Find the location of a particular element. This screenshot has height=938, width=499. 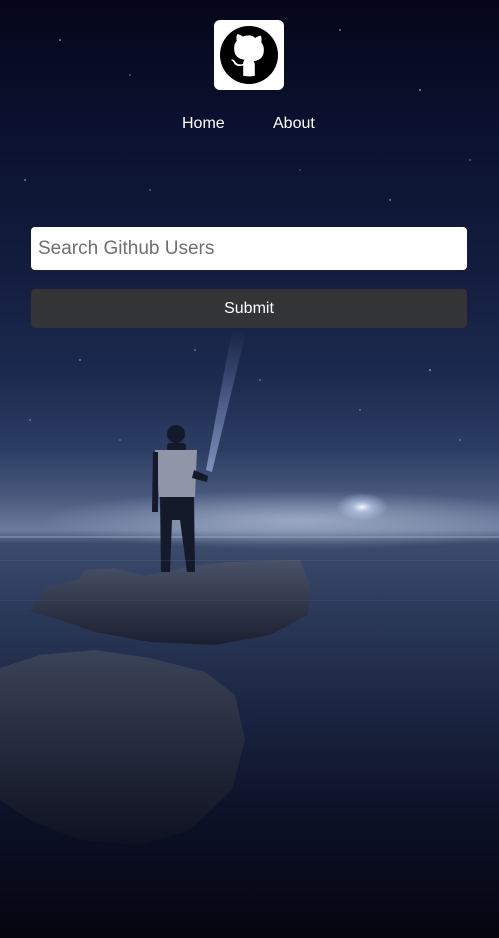

submit-button: Submit is located at coordinates (249, 308).